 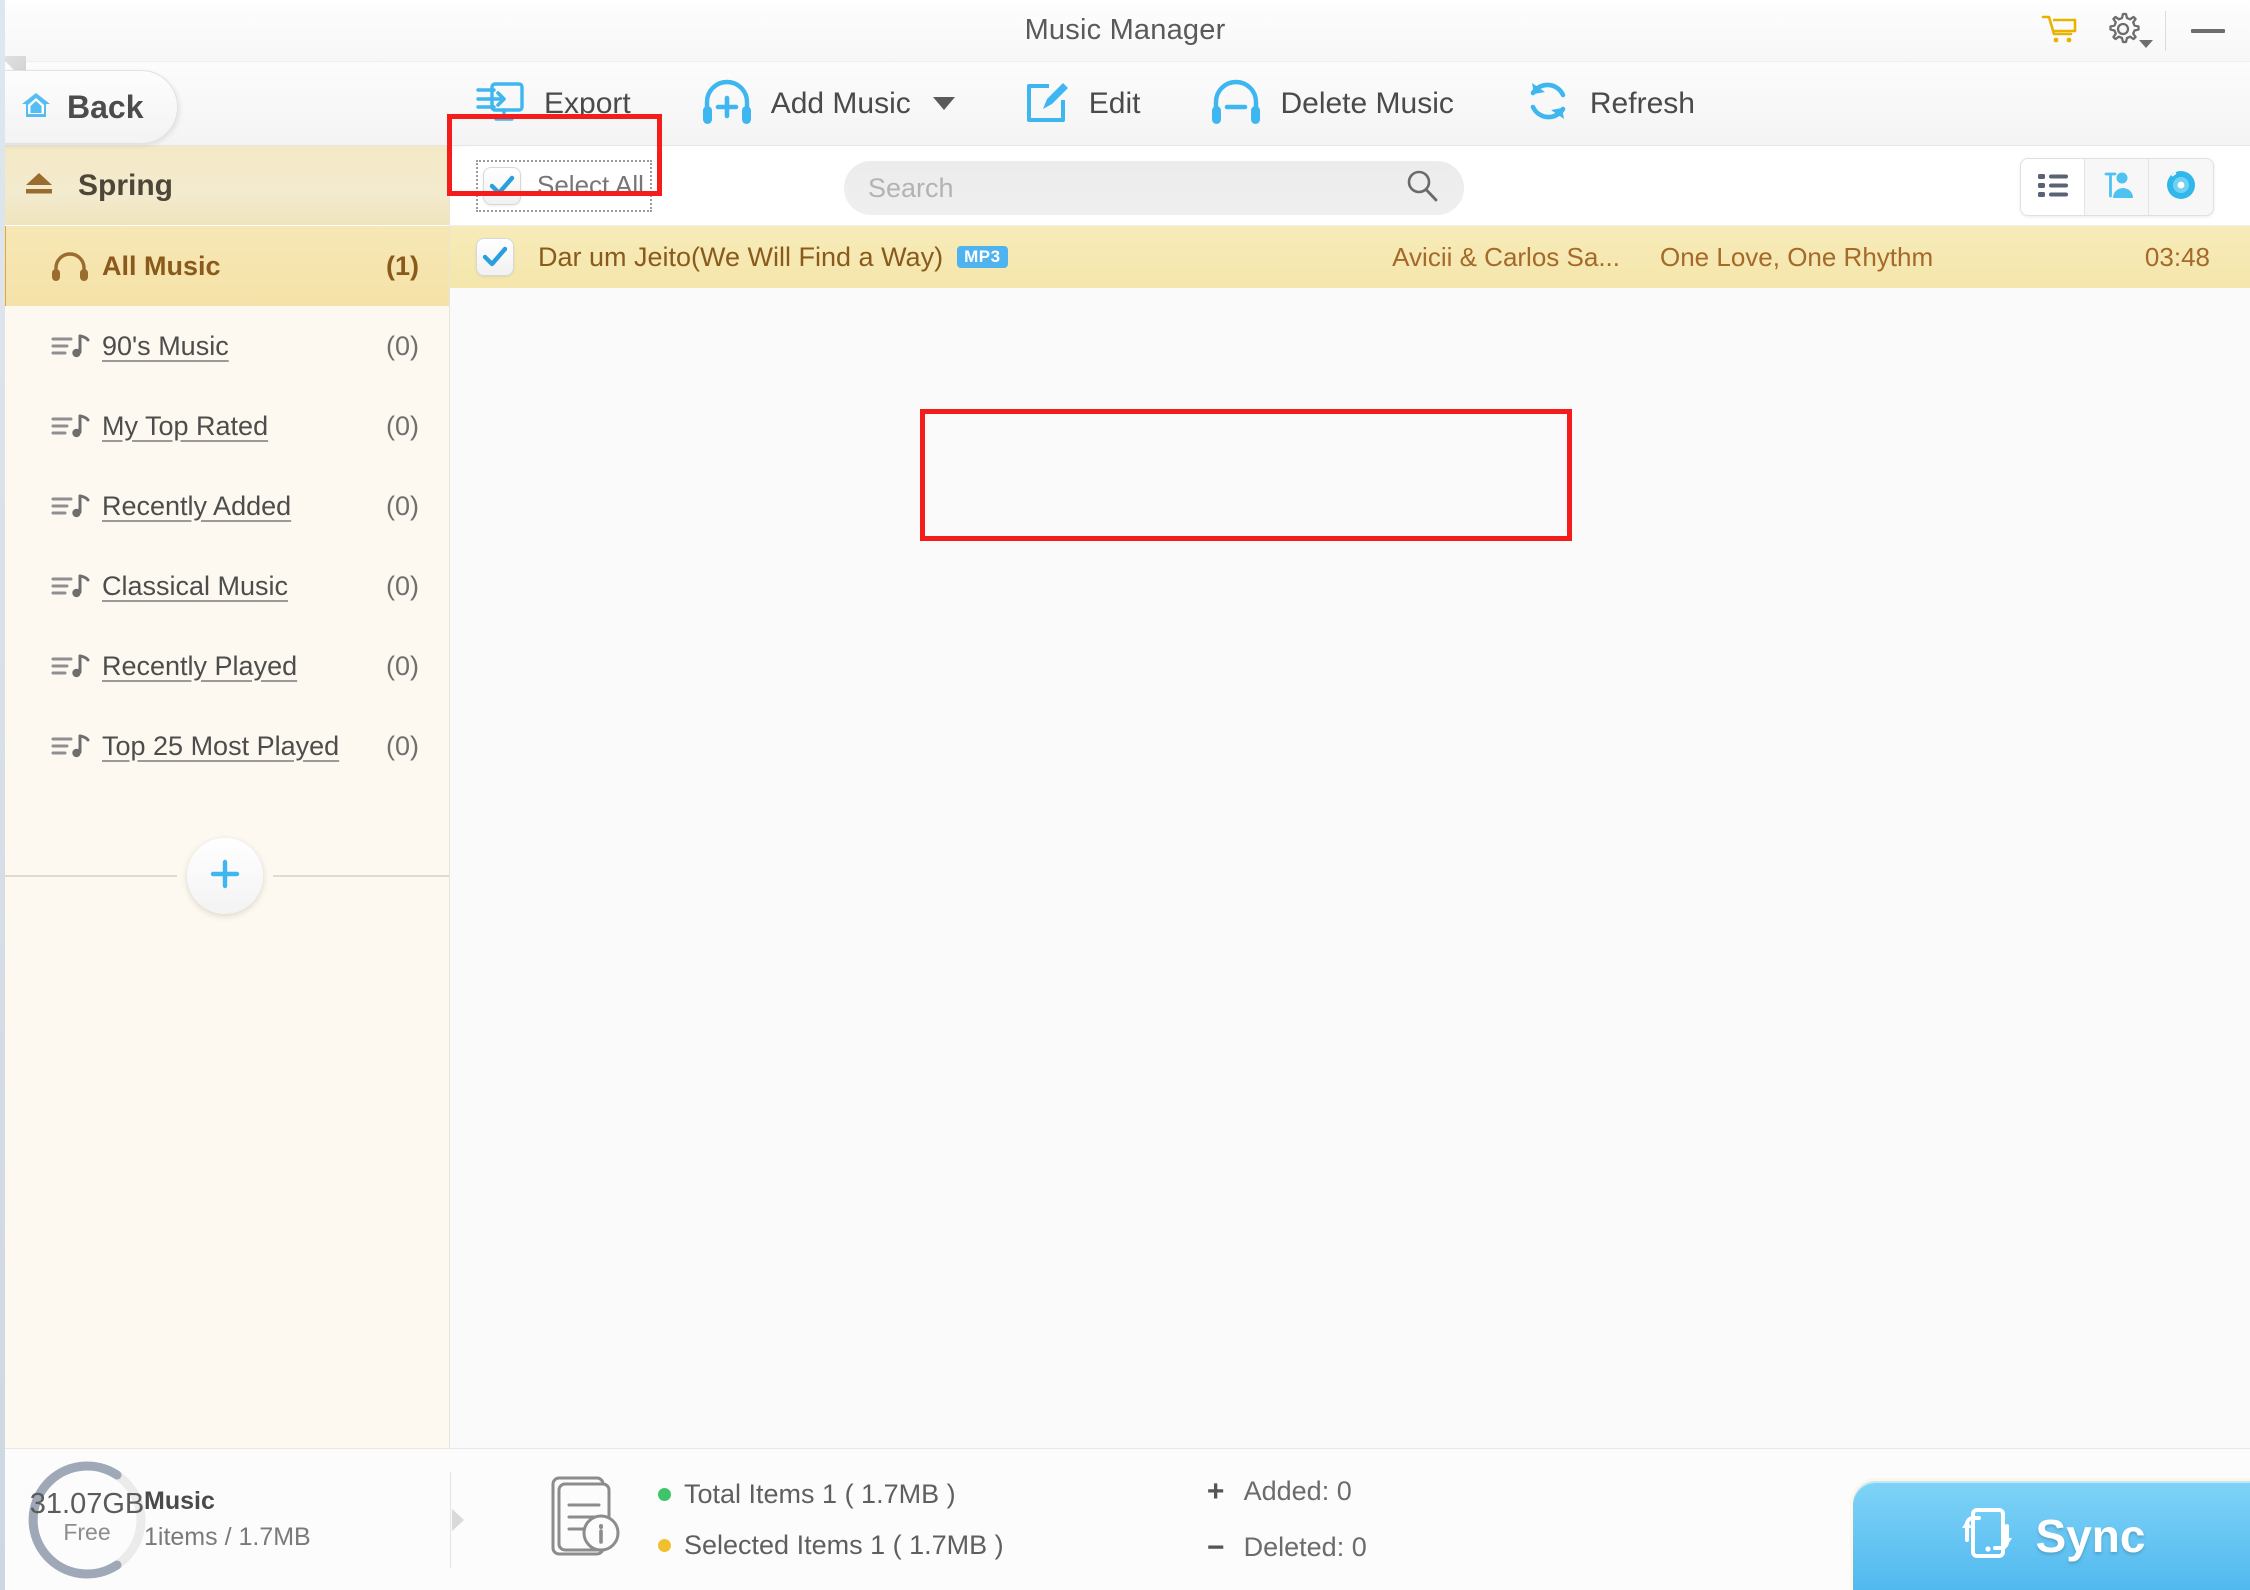 I want to click on album-view-icon, so click(x=2181, y=187).